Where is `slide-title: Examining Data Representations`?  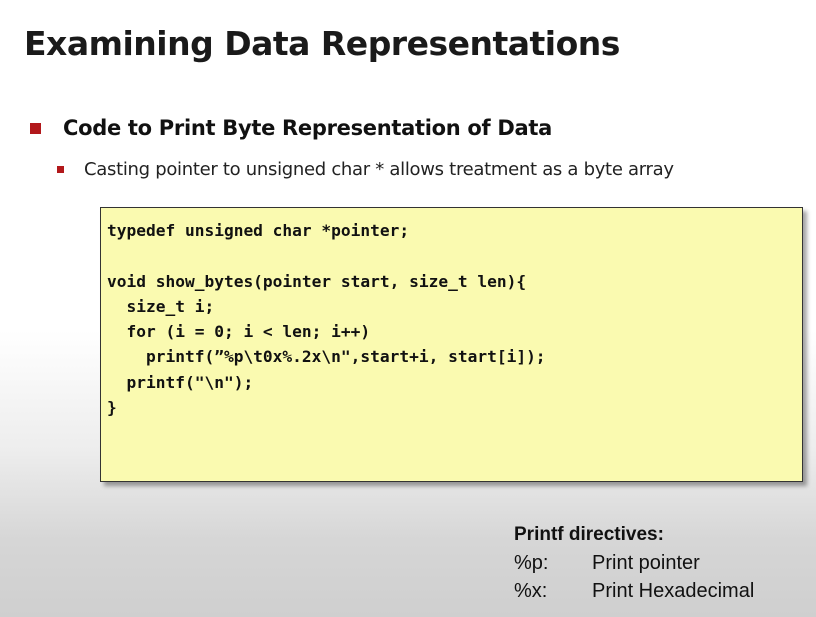
slide-title: Examining Data Representations is located at coordinates (322, 43).